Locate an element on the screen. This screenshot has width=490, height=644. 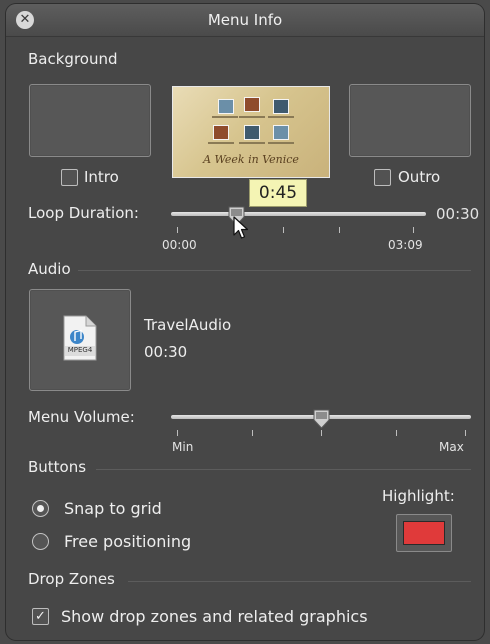
highlight-color-swatch is located at coordinates (424, 533).